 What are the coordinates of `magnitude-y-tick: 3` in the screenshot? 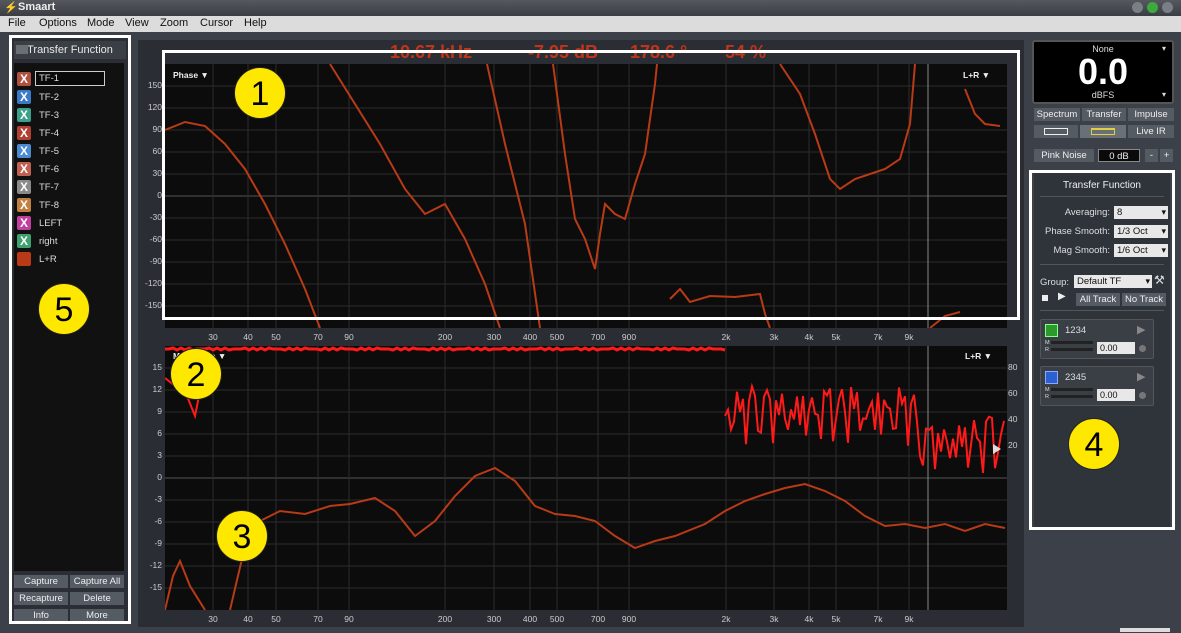 It's located at (159, 455).